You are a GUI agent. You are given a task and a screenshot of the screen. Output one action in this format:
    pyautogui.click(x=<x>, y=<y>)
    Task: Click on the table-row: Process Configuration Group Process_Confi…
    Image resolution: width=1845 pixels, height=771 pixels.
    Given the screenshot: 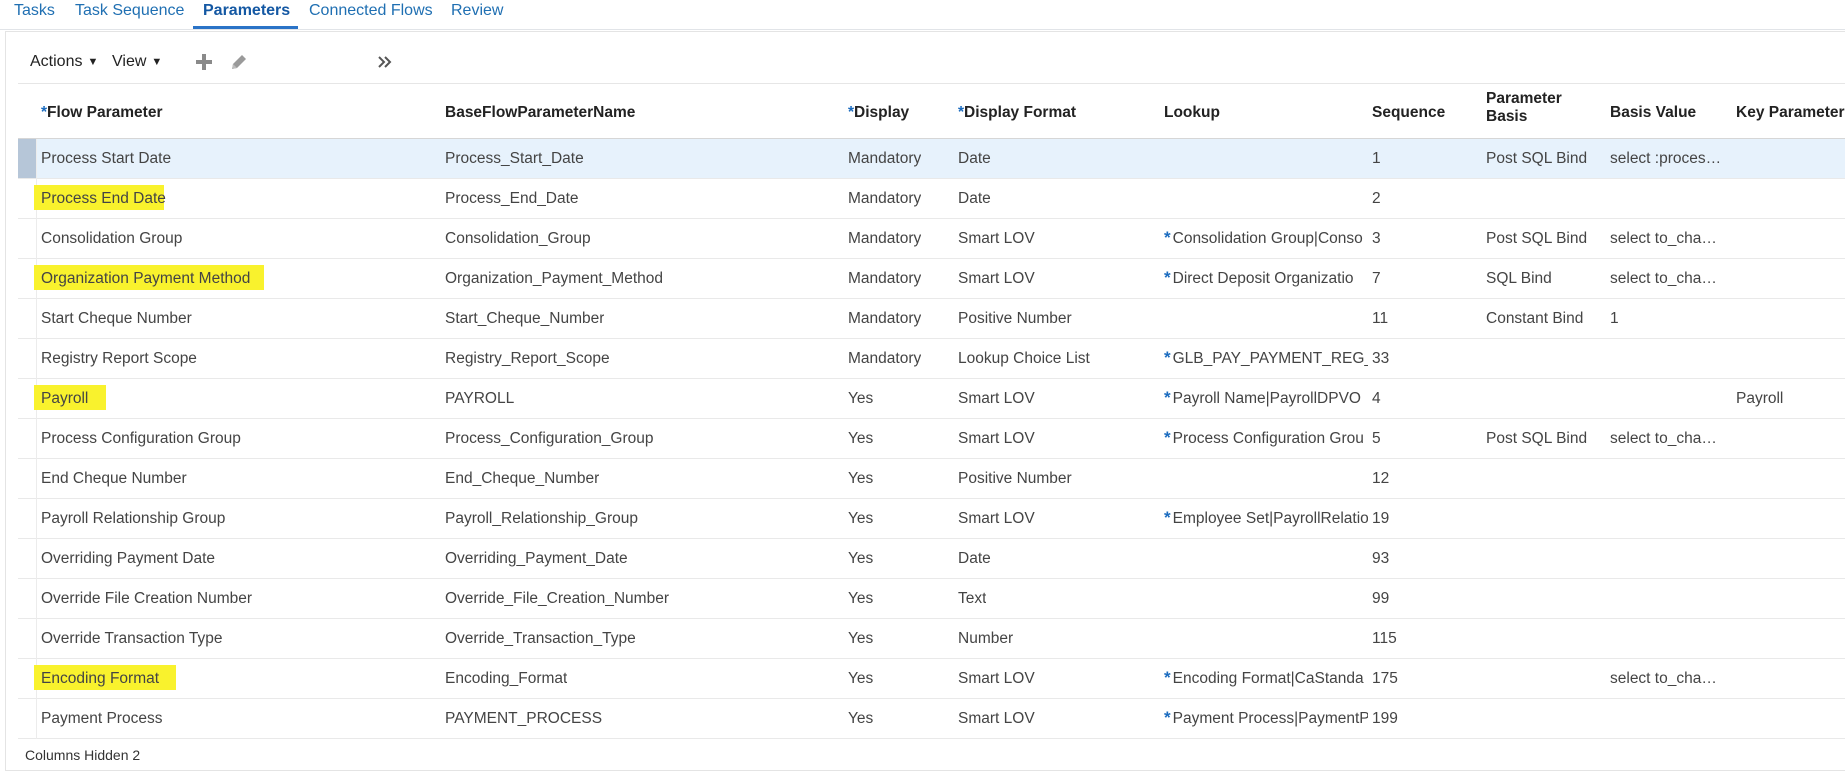 What is the action you would take?
    pyautogui.click(x=931, y=439)
    